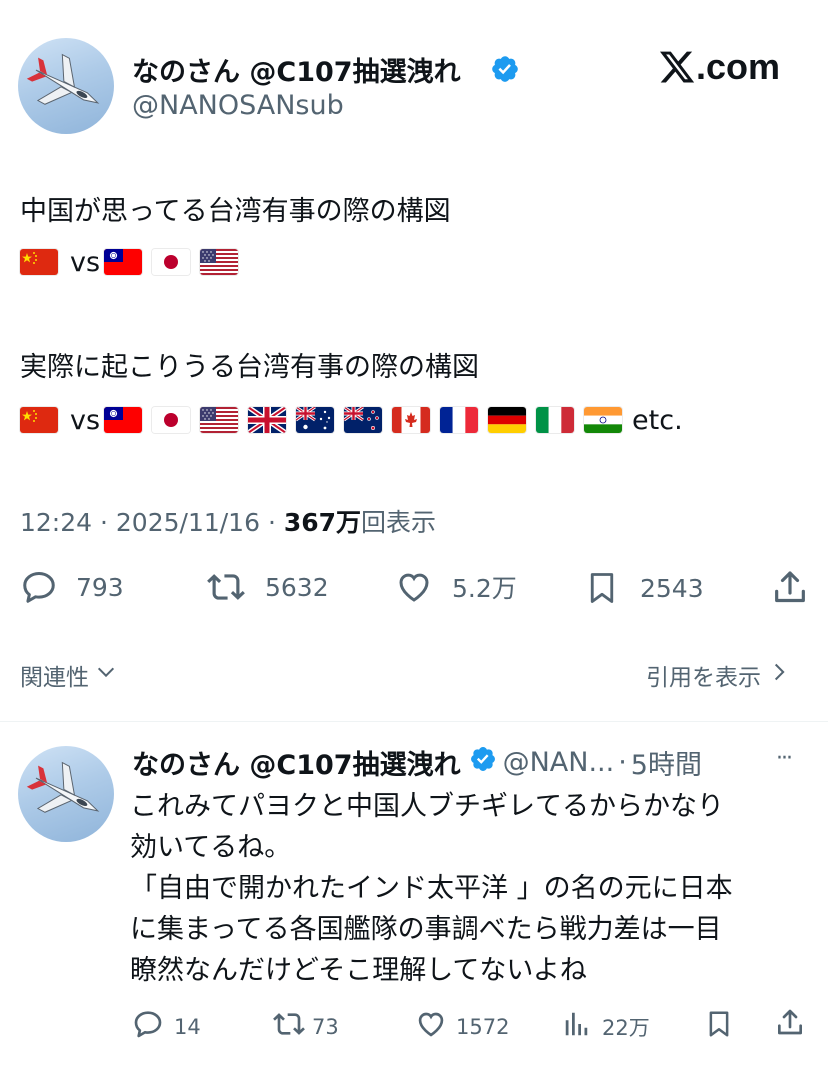 This screenshot has height=1068, width=828. Describe the element at coordinates (100, 587) in the screenshot. I see `reply-count: 793` at that location.